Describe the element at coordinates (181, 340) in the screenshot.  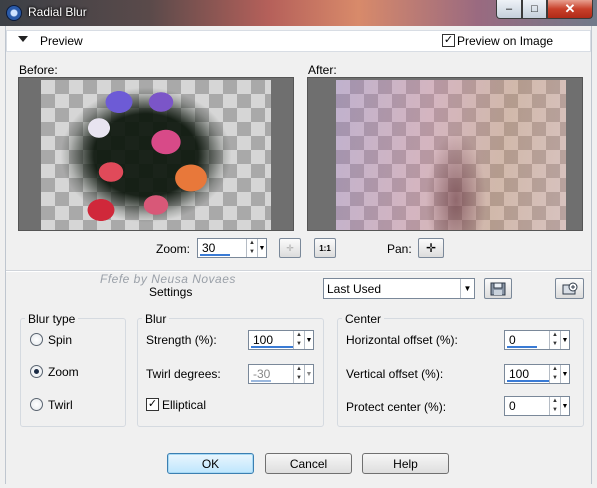
I see `strength-label: Strength (%):` at that location.